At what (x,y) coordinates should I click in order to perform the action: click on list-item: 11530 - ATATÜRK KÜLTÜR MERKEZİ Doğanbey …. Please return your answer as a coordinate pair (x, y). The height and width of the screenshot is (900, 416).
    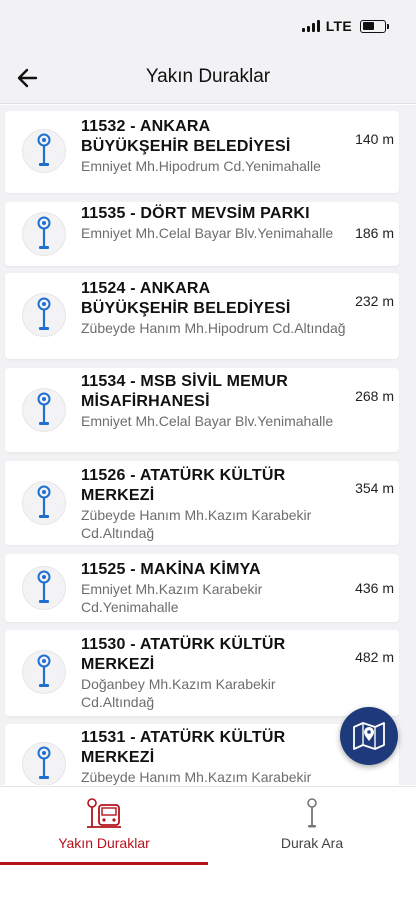
    Looking at the image, I should click on (202, 673).